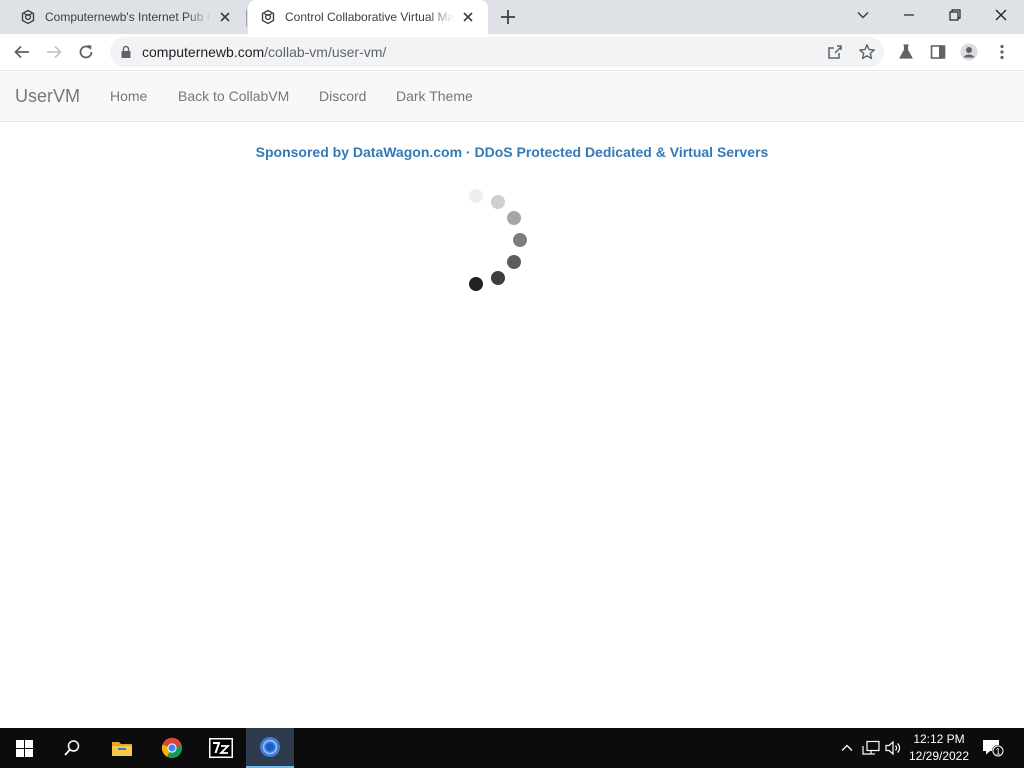 Image resolution: width=1024 pixels, height=768 pixels. What do you see at coordinates (893, 748) in the screenshot?
I see `volume-icon` at bounding box center [893, 748].